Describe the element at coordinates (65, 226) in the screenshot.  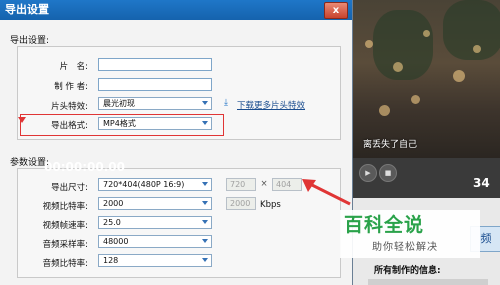
I see `framerate-label: 视频帧速率:` at that location.